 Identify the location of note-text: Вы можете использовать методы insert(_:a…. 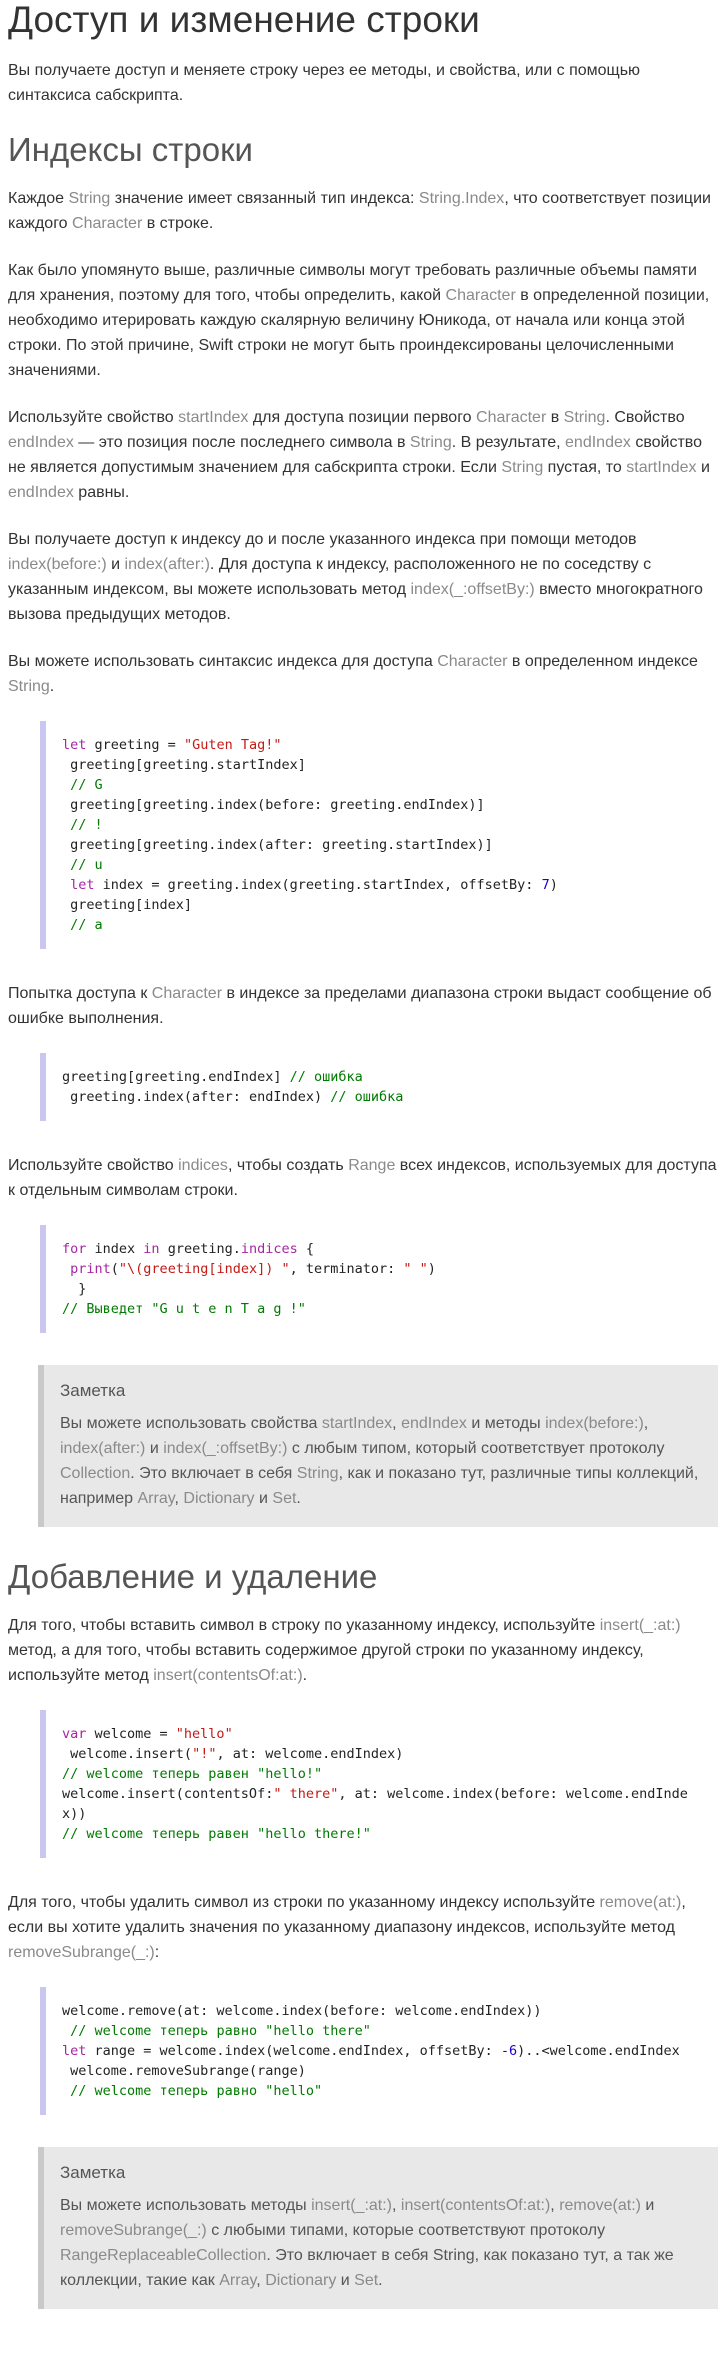
(367, 2243).